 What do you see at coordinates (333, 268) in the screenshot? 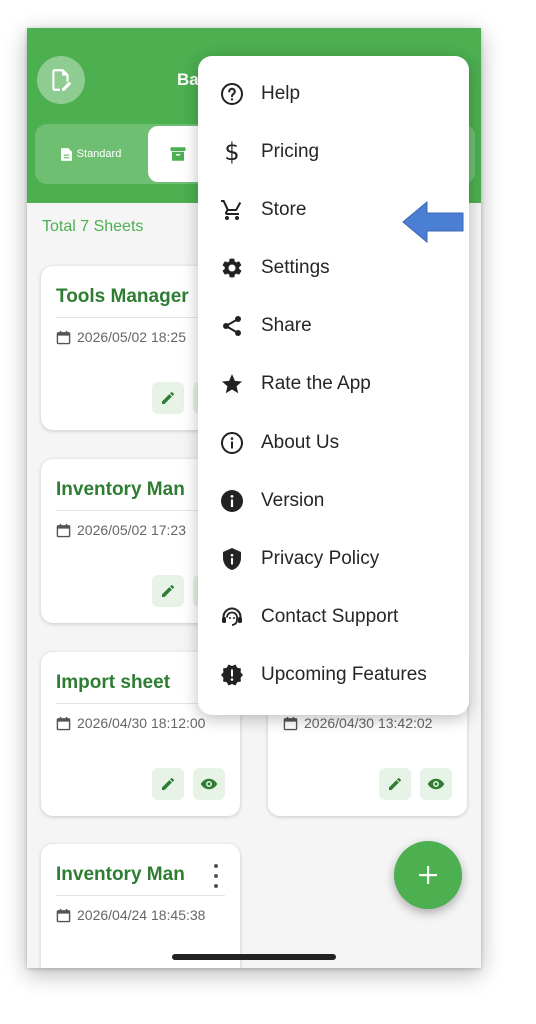
I see `menu-item-settings: Settings` at bounding box center [333, 268].